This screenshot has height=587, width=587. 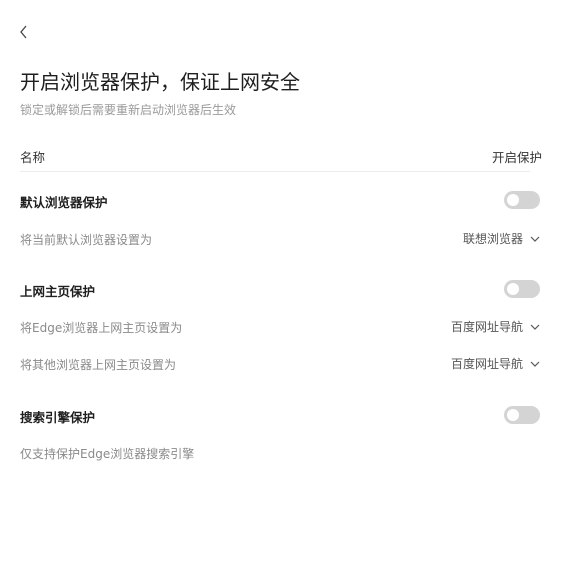 I want to click on edge-homepage-dropdown: 百度网址导航, so click(x=496, y=326).